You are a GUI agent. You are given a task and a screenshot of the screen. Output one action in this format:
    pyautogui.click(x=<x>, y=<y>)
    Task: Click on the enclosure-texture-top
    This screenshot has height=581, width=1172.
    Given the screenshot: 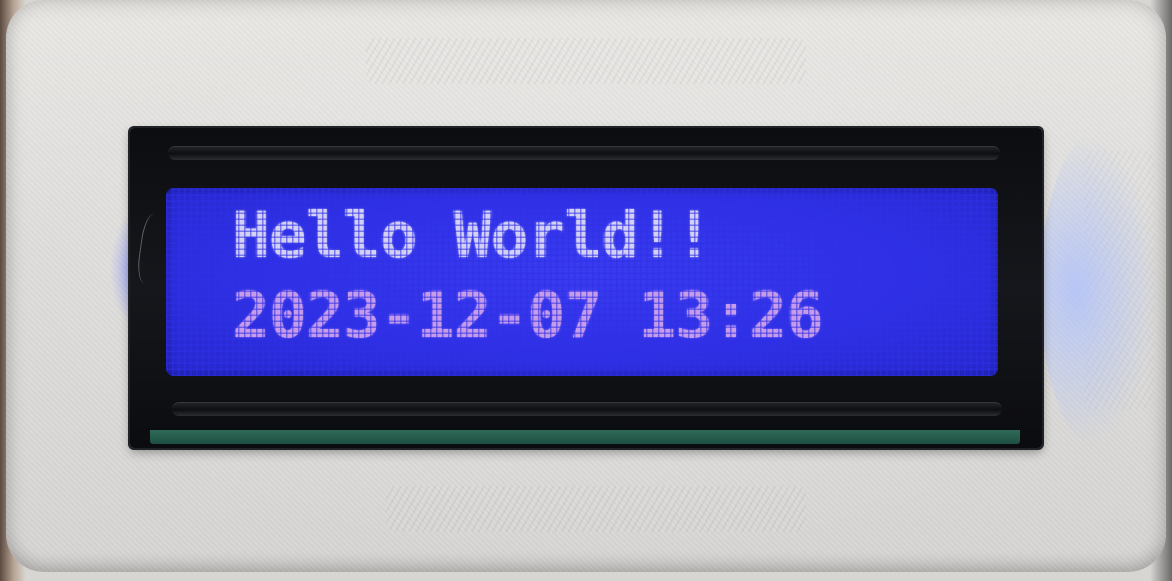 What is the action you would take?
    pyautogui.click(x=586, y=61)
    